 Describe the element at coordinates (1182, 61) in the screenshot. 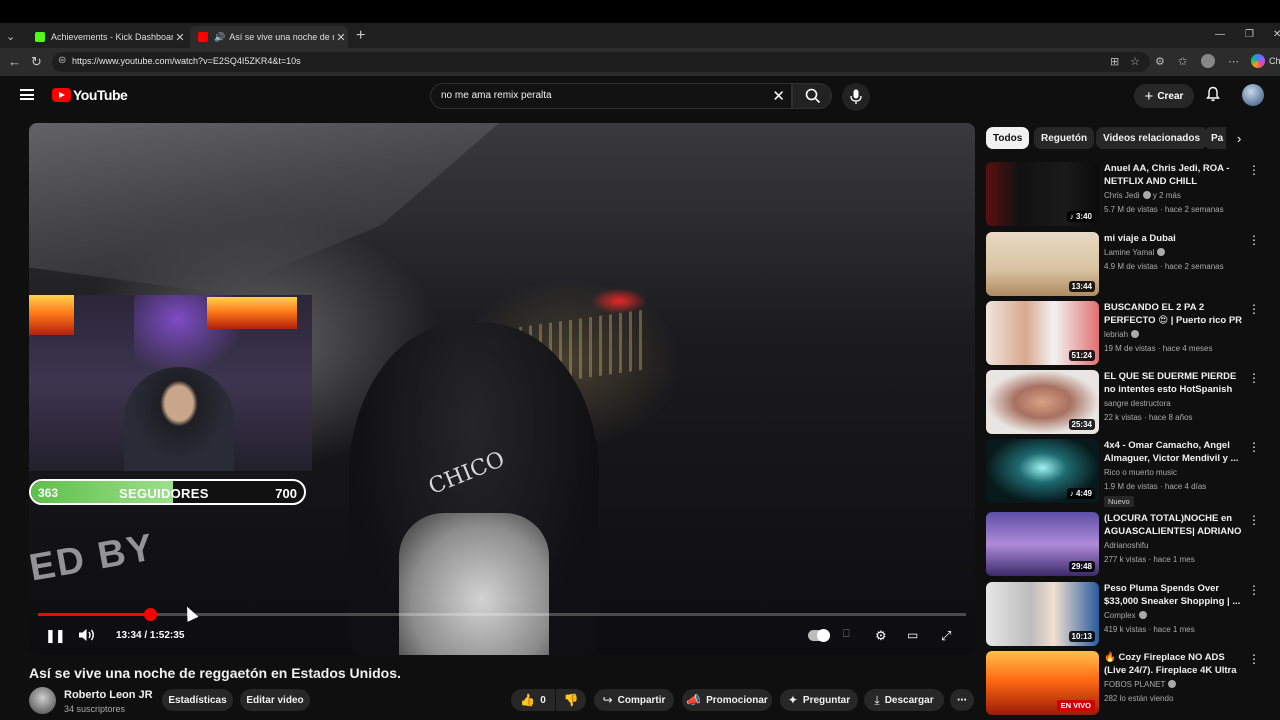

I see `favorites-icon: ✩` at that location.